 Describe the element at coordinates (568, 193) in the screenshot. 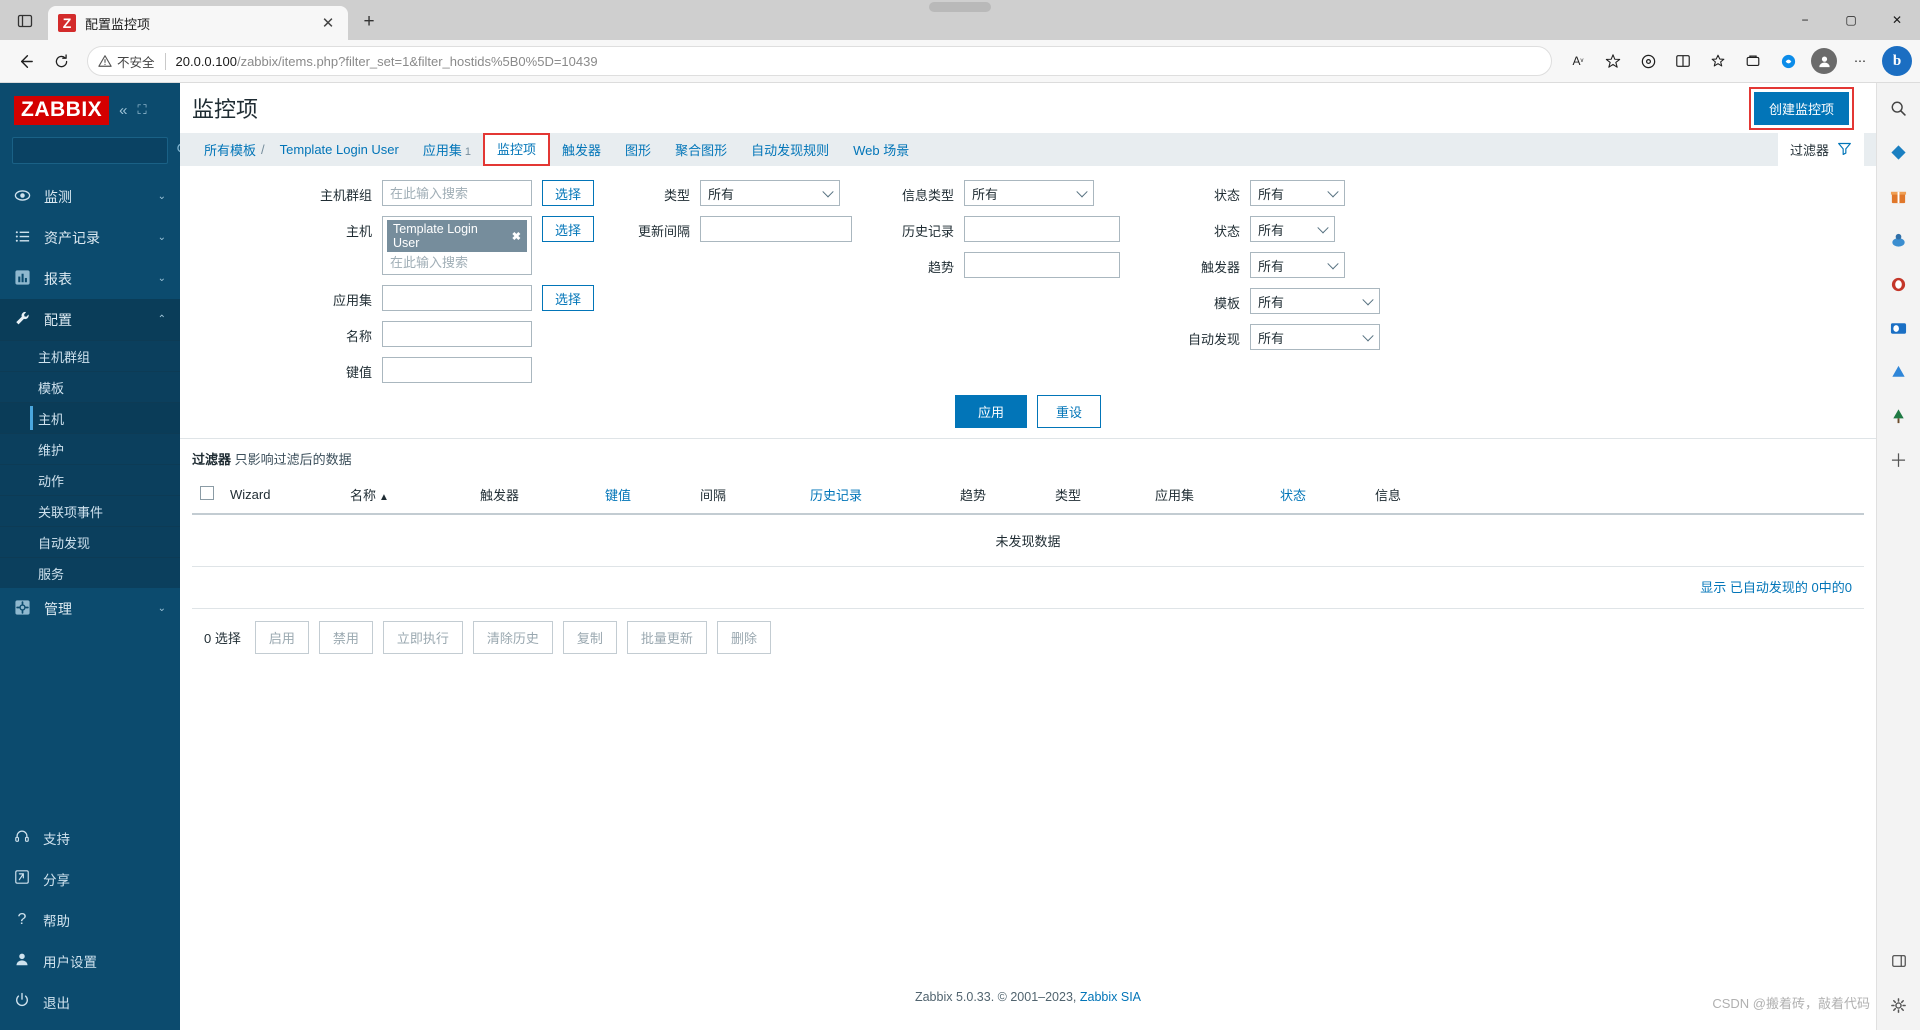

I see `host-groups-select-button: 选择` at that location.